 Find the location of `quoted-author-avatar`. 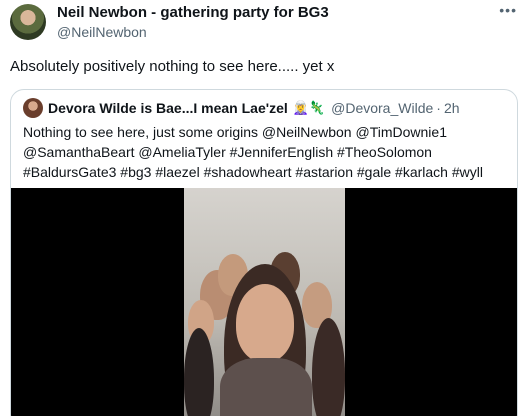

quoted-author-avatar is located at coordinates (33, 108).